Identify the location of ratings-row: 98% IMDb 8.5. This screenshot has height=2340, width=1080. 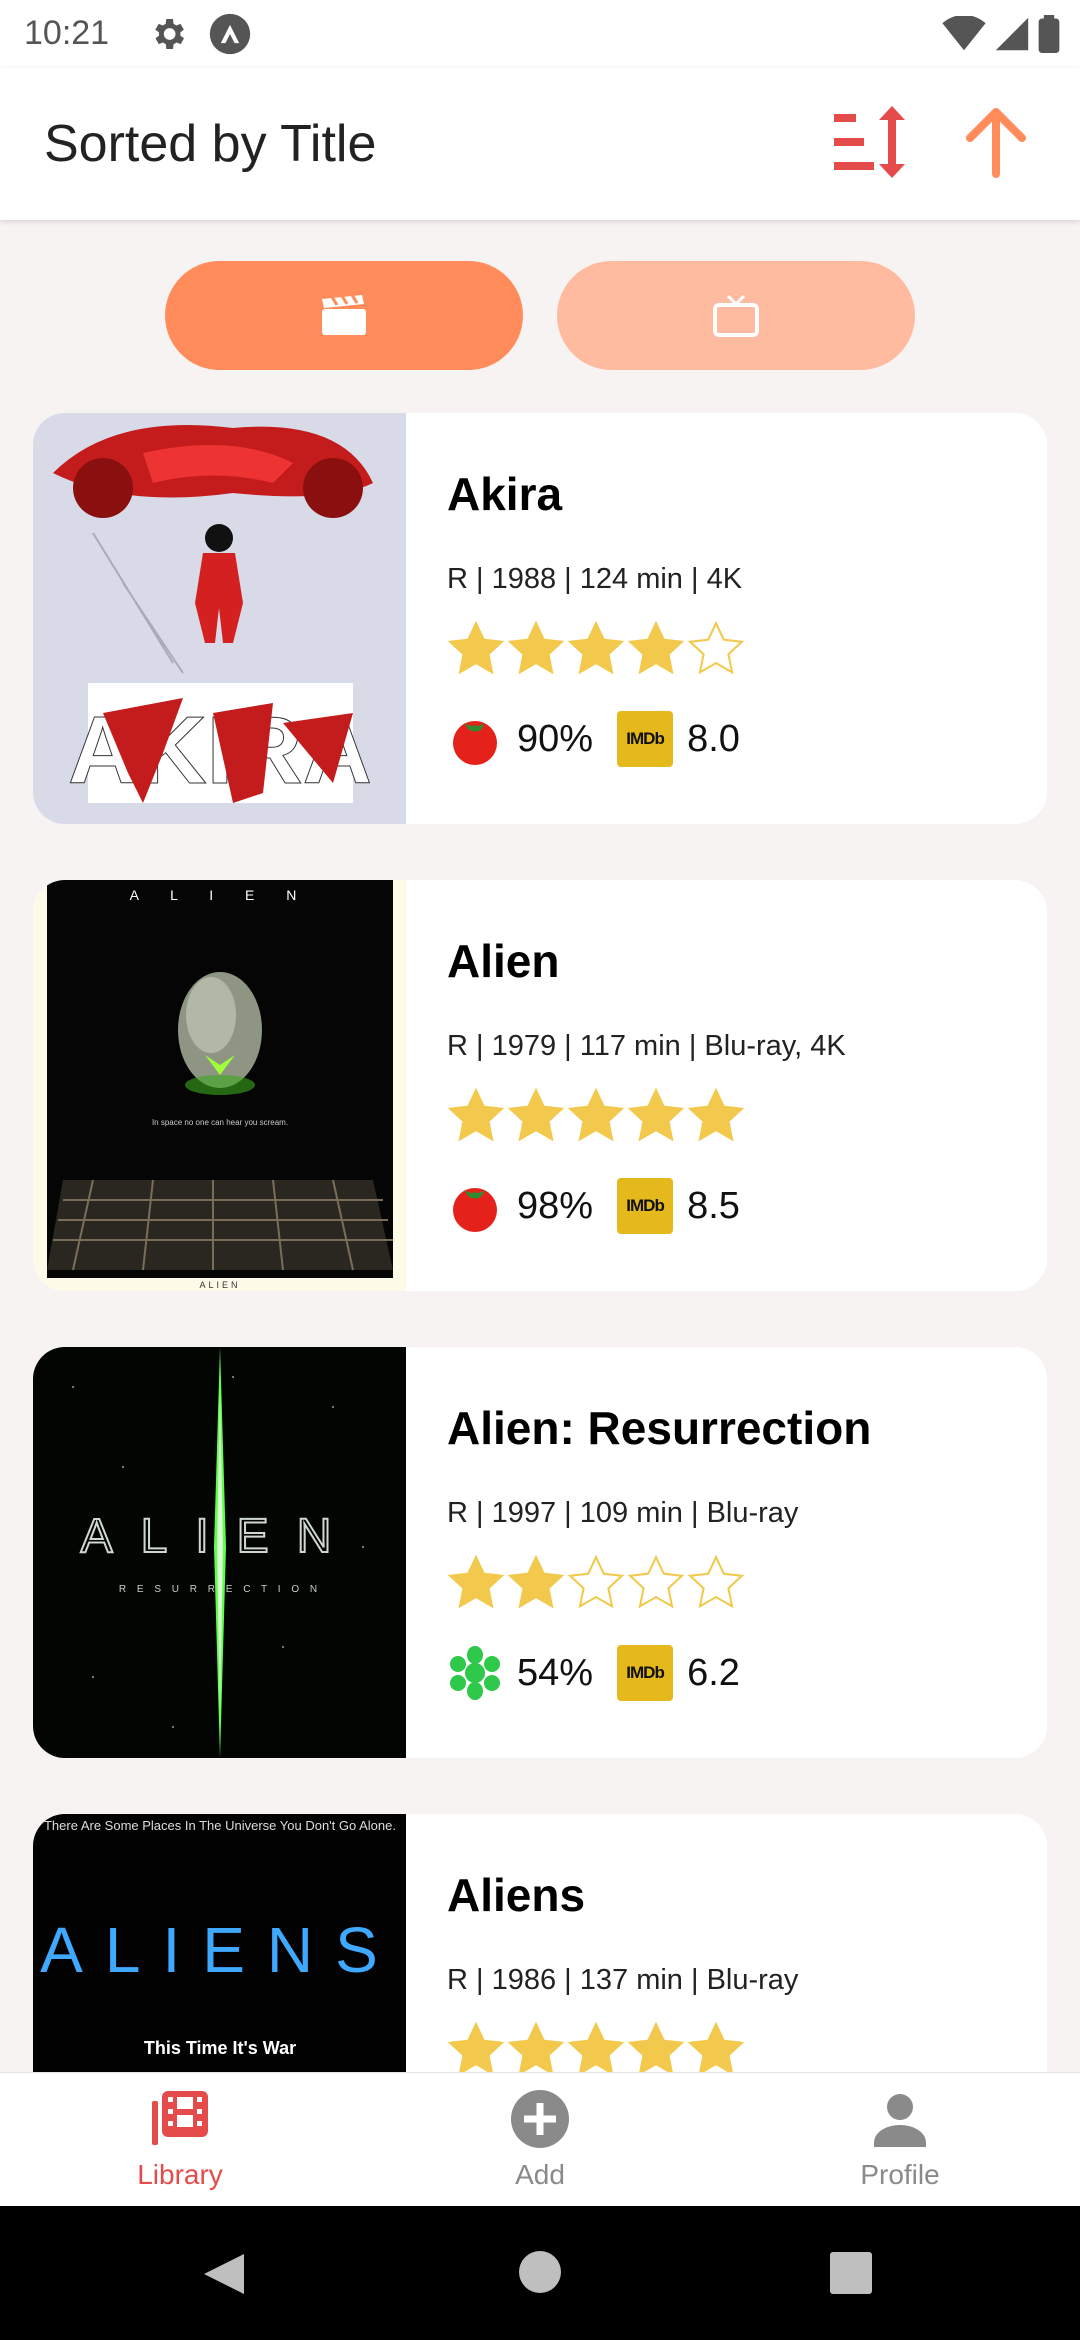
(593, 1206).